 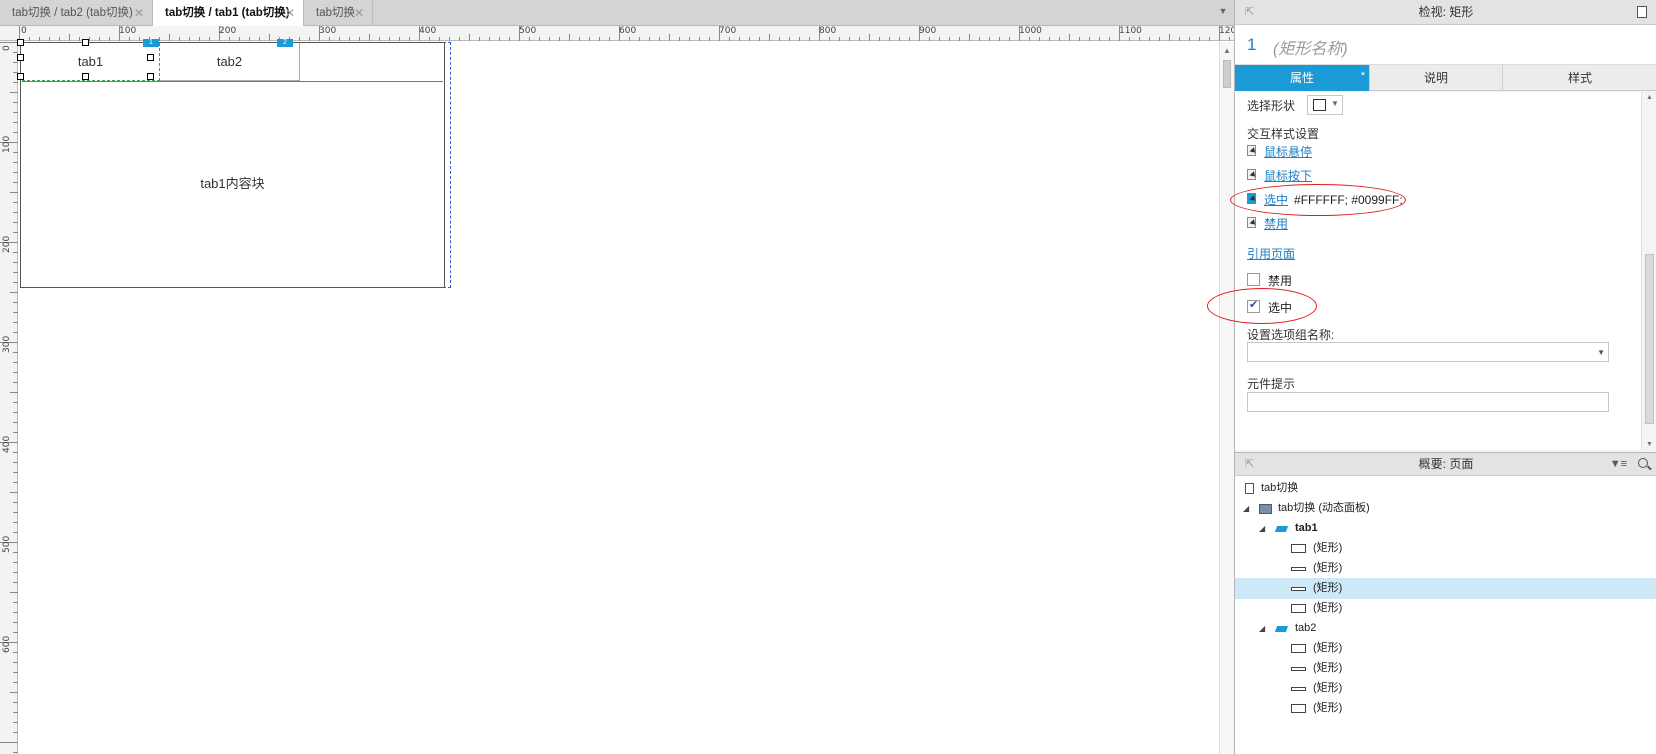 I want to click on interaction-styles-title: 交互样式设置, so click(x=1283, y=134).